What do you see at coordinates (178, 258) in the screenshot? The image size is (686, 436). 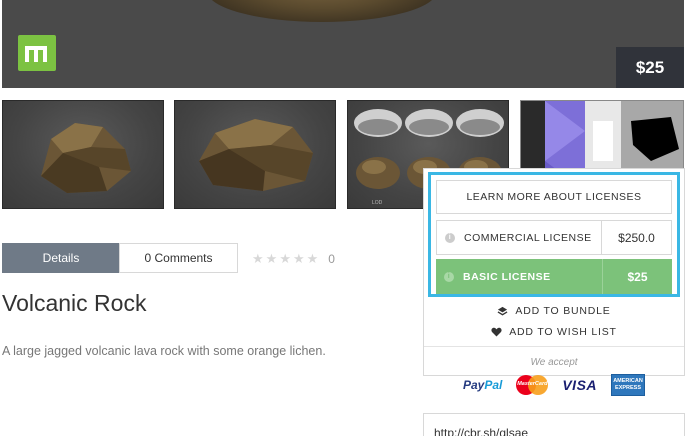 I see `tab-comments: 0 Comments` at bounding box center [178, 258].